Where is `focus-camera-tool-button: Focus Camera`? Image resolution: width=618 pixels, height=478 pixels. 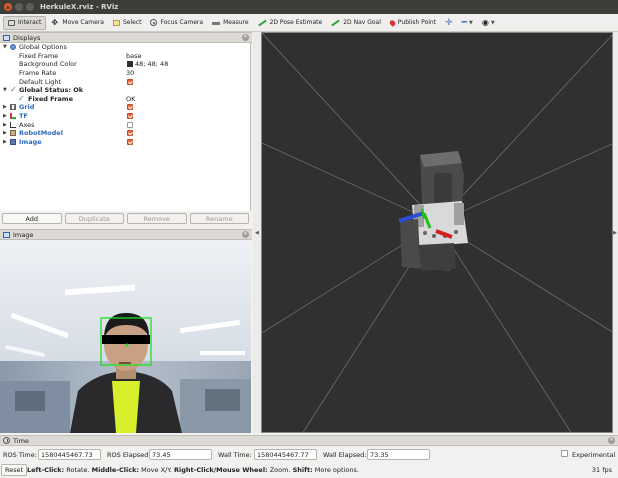
focus-camera-tool-button: Focus Camera is located at coordinates (176, 23).